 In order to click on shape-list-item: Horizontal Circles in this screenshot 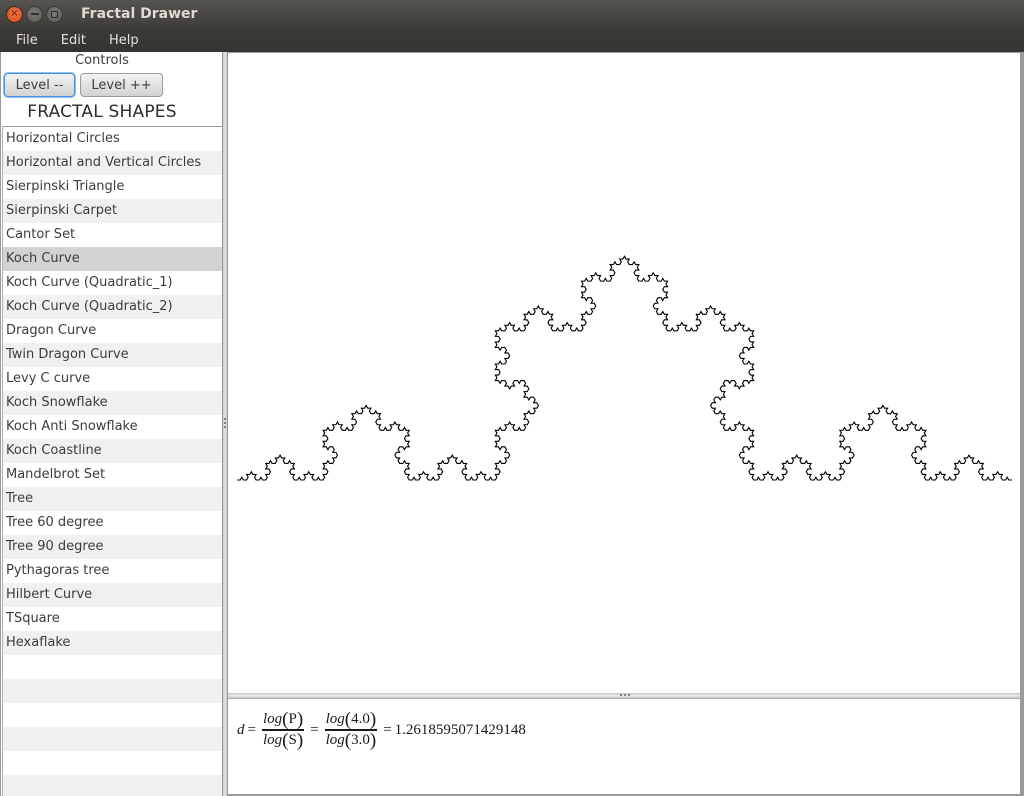, I will do `click(112, 139)`.